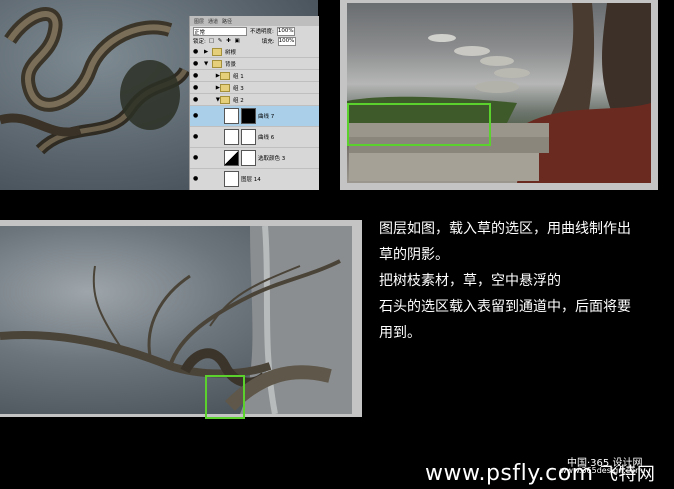 This screenshot has width=674, height=489. Describe the element at coordinates (266, 117) in the screenshot. I see `layer-name: 曲线 7` at that location.